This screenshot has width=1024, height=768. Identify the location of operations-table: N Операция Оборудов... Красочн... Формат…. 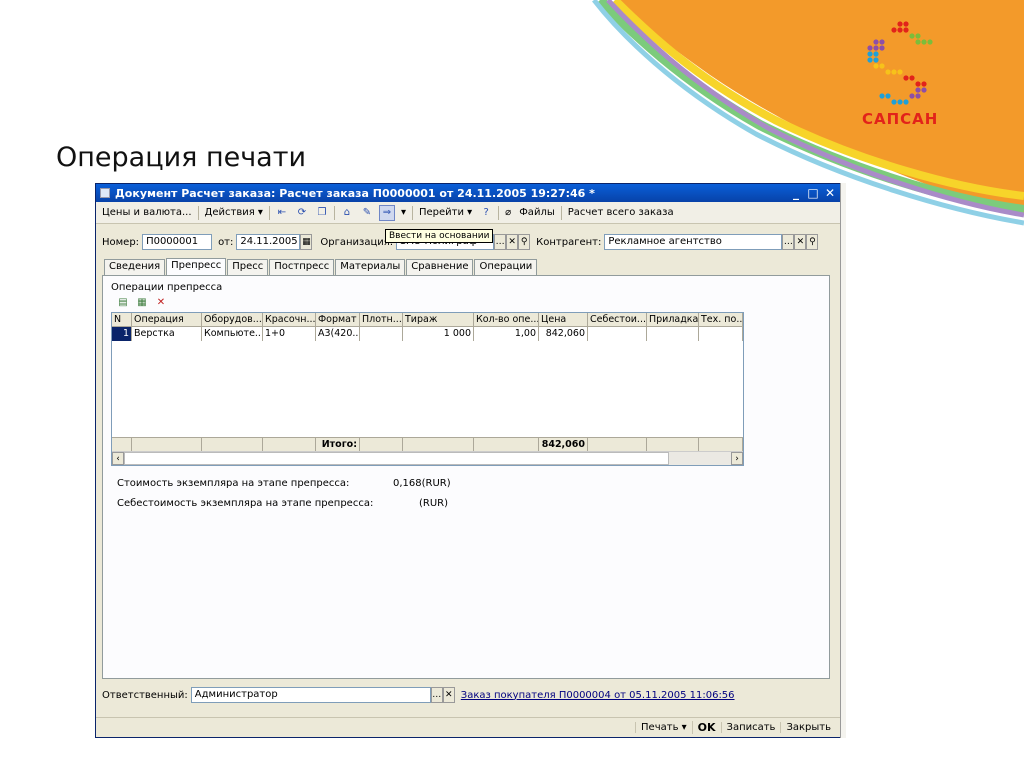
(427, 389).